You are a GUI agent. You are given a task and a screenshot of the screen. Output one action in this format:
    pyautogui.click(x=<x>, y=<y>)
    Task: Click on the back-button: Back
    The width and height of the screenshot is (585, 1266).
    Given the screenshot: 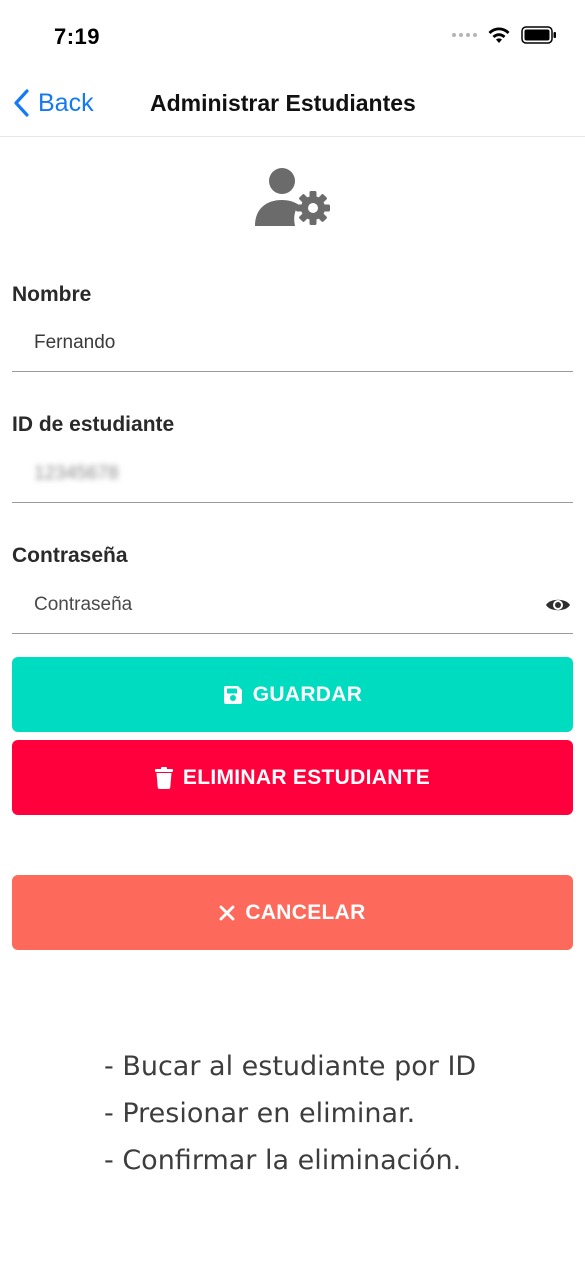 What is the action you would take?
    pyautogui.click(x=53, y=103)
    